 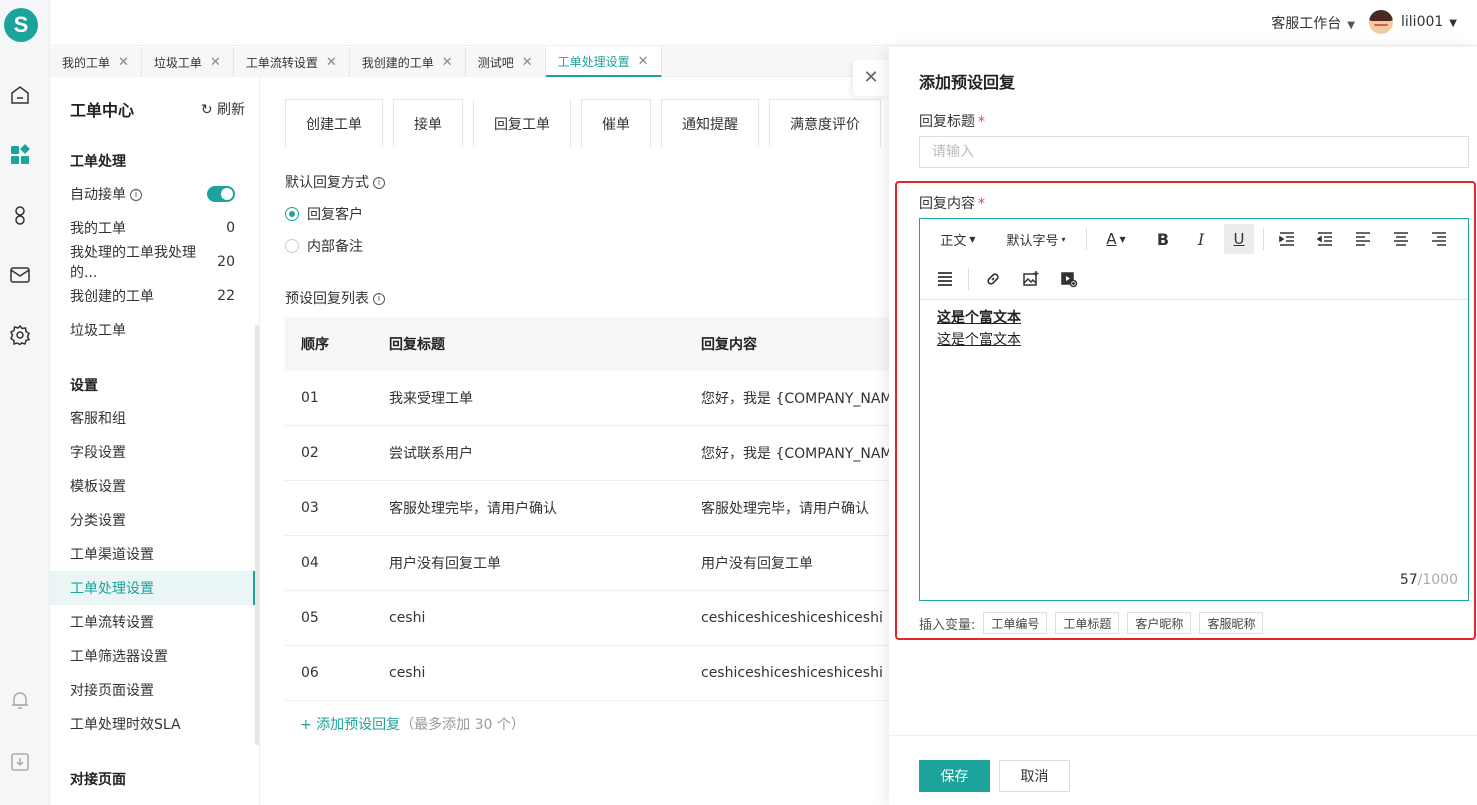 What do you see at coordinates (587, 453) in the screenshot?
I see `table-row: 02 尝试联系用户 您好，我是 {COMPANY_NAME}` at bounding box center [587, 453].